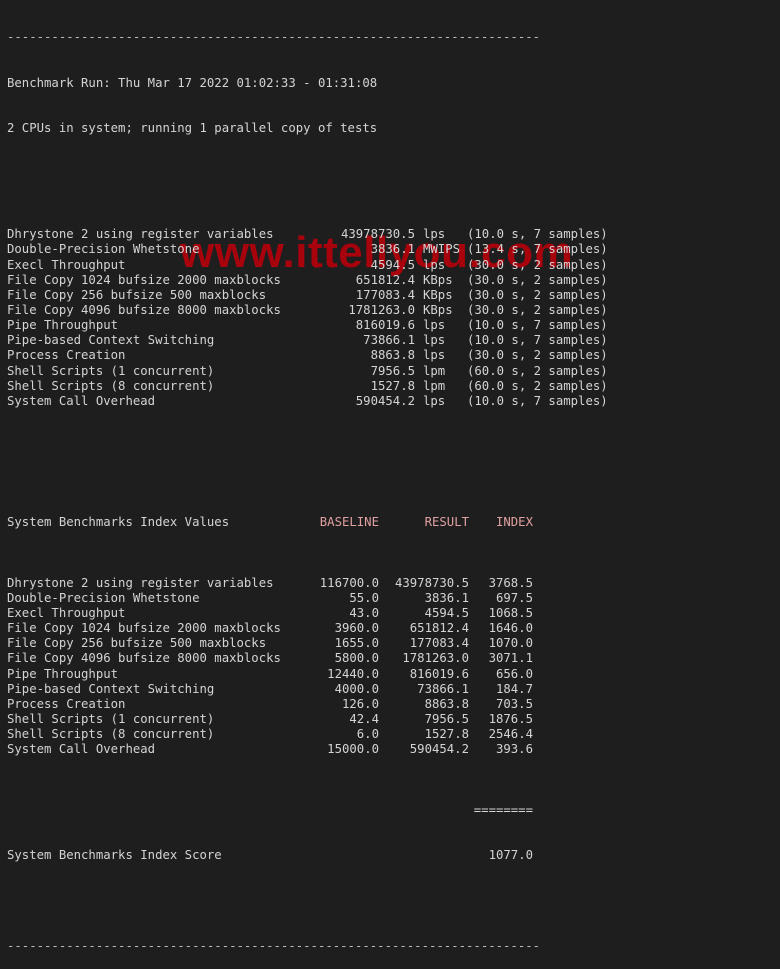 Image resolution: width=780 pixels, height=969 pixels. What do you see at coordinates (514, 597) in the screenshot?
I see `index-value: 697.5` at bounding box center [514, 597].